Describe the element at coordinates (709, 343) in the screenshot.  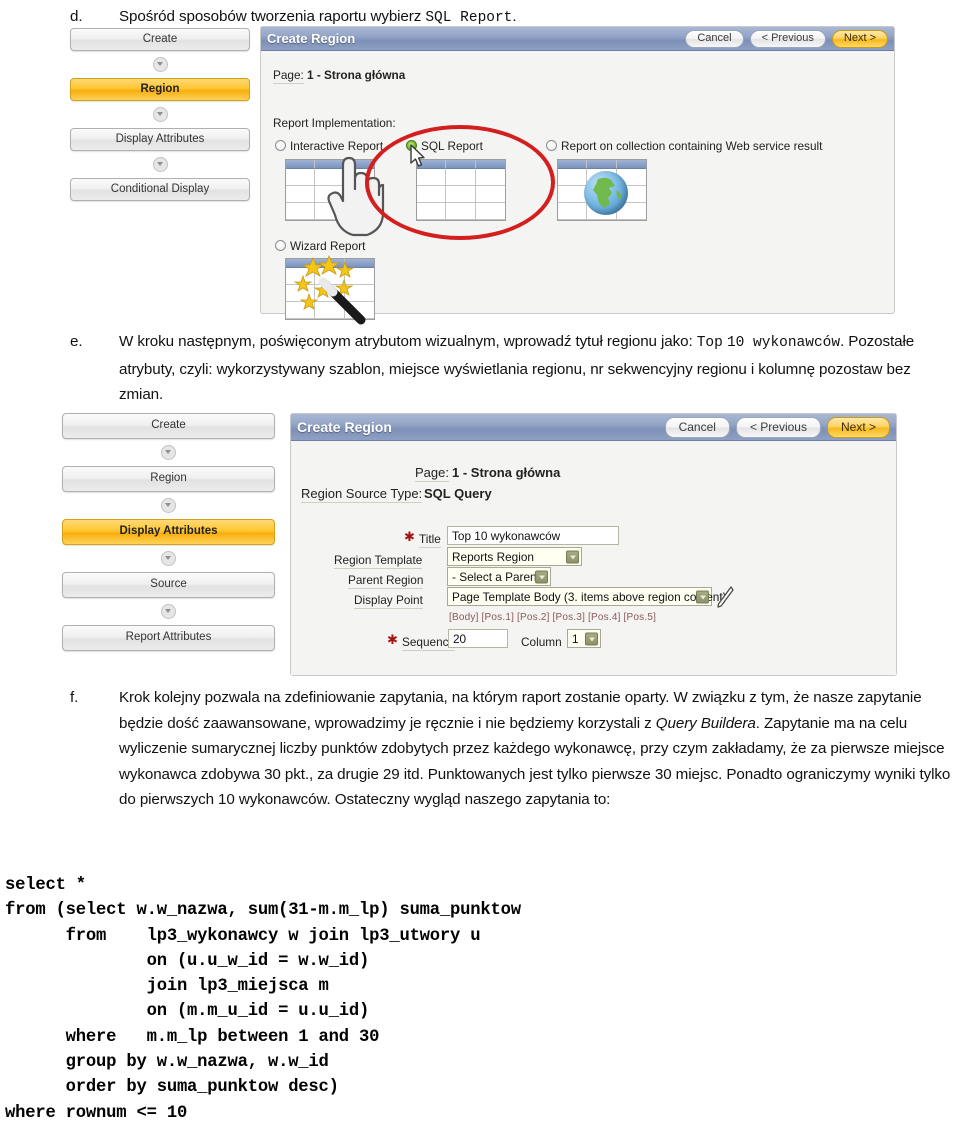
I see `step-e-mono1: Top` at that location.